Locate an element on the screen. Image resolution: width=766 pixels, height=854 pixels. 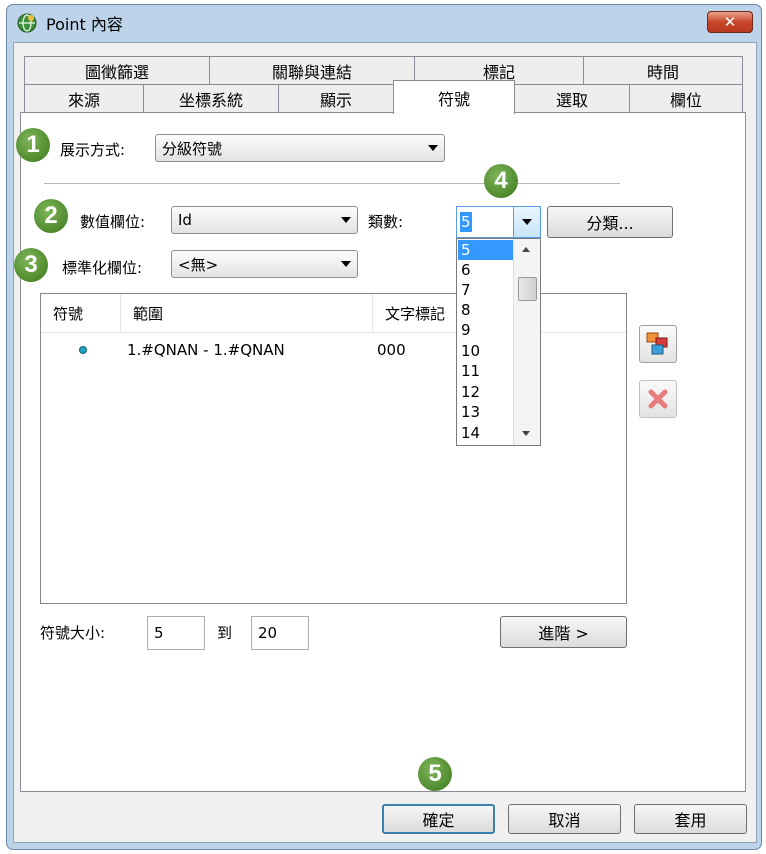
advanced-button: 進階 > is located at coordinates (563, 632).